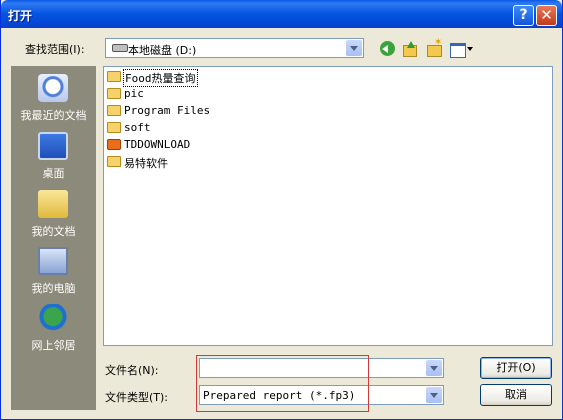 The height and width of the screenshot is (420, 563). What do you see at coordinates (157, 144) in the screenshot?
I see `file-name: TDDOWNLOAD` at bounding box center [157, 144].